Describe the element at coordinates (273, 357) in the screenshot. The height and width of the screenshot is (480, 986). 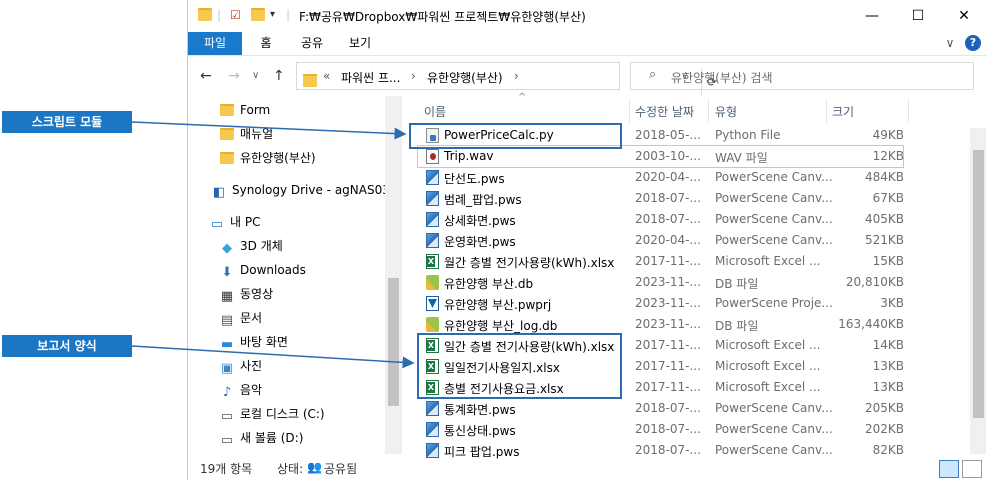
I see `arrow-to-report` at that location.